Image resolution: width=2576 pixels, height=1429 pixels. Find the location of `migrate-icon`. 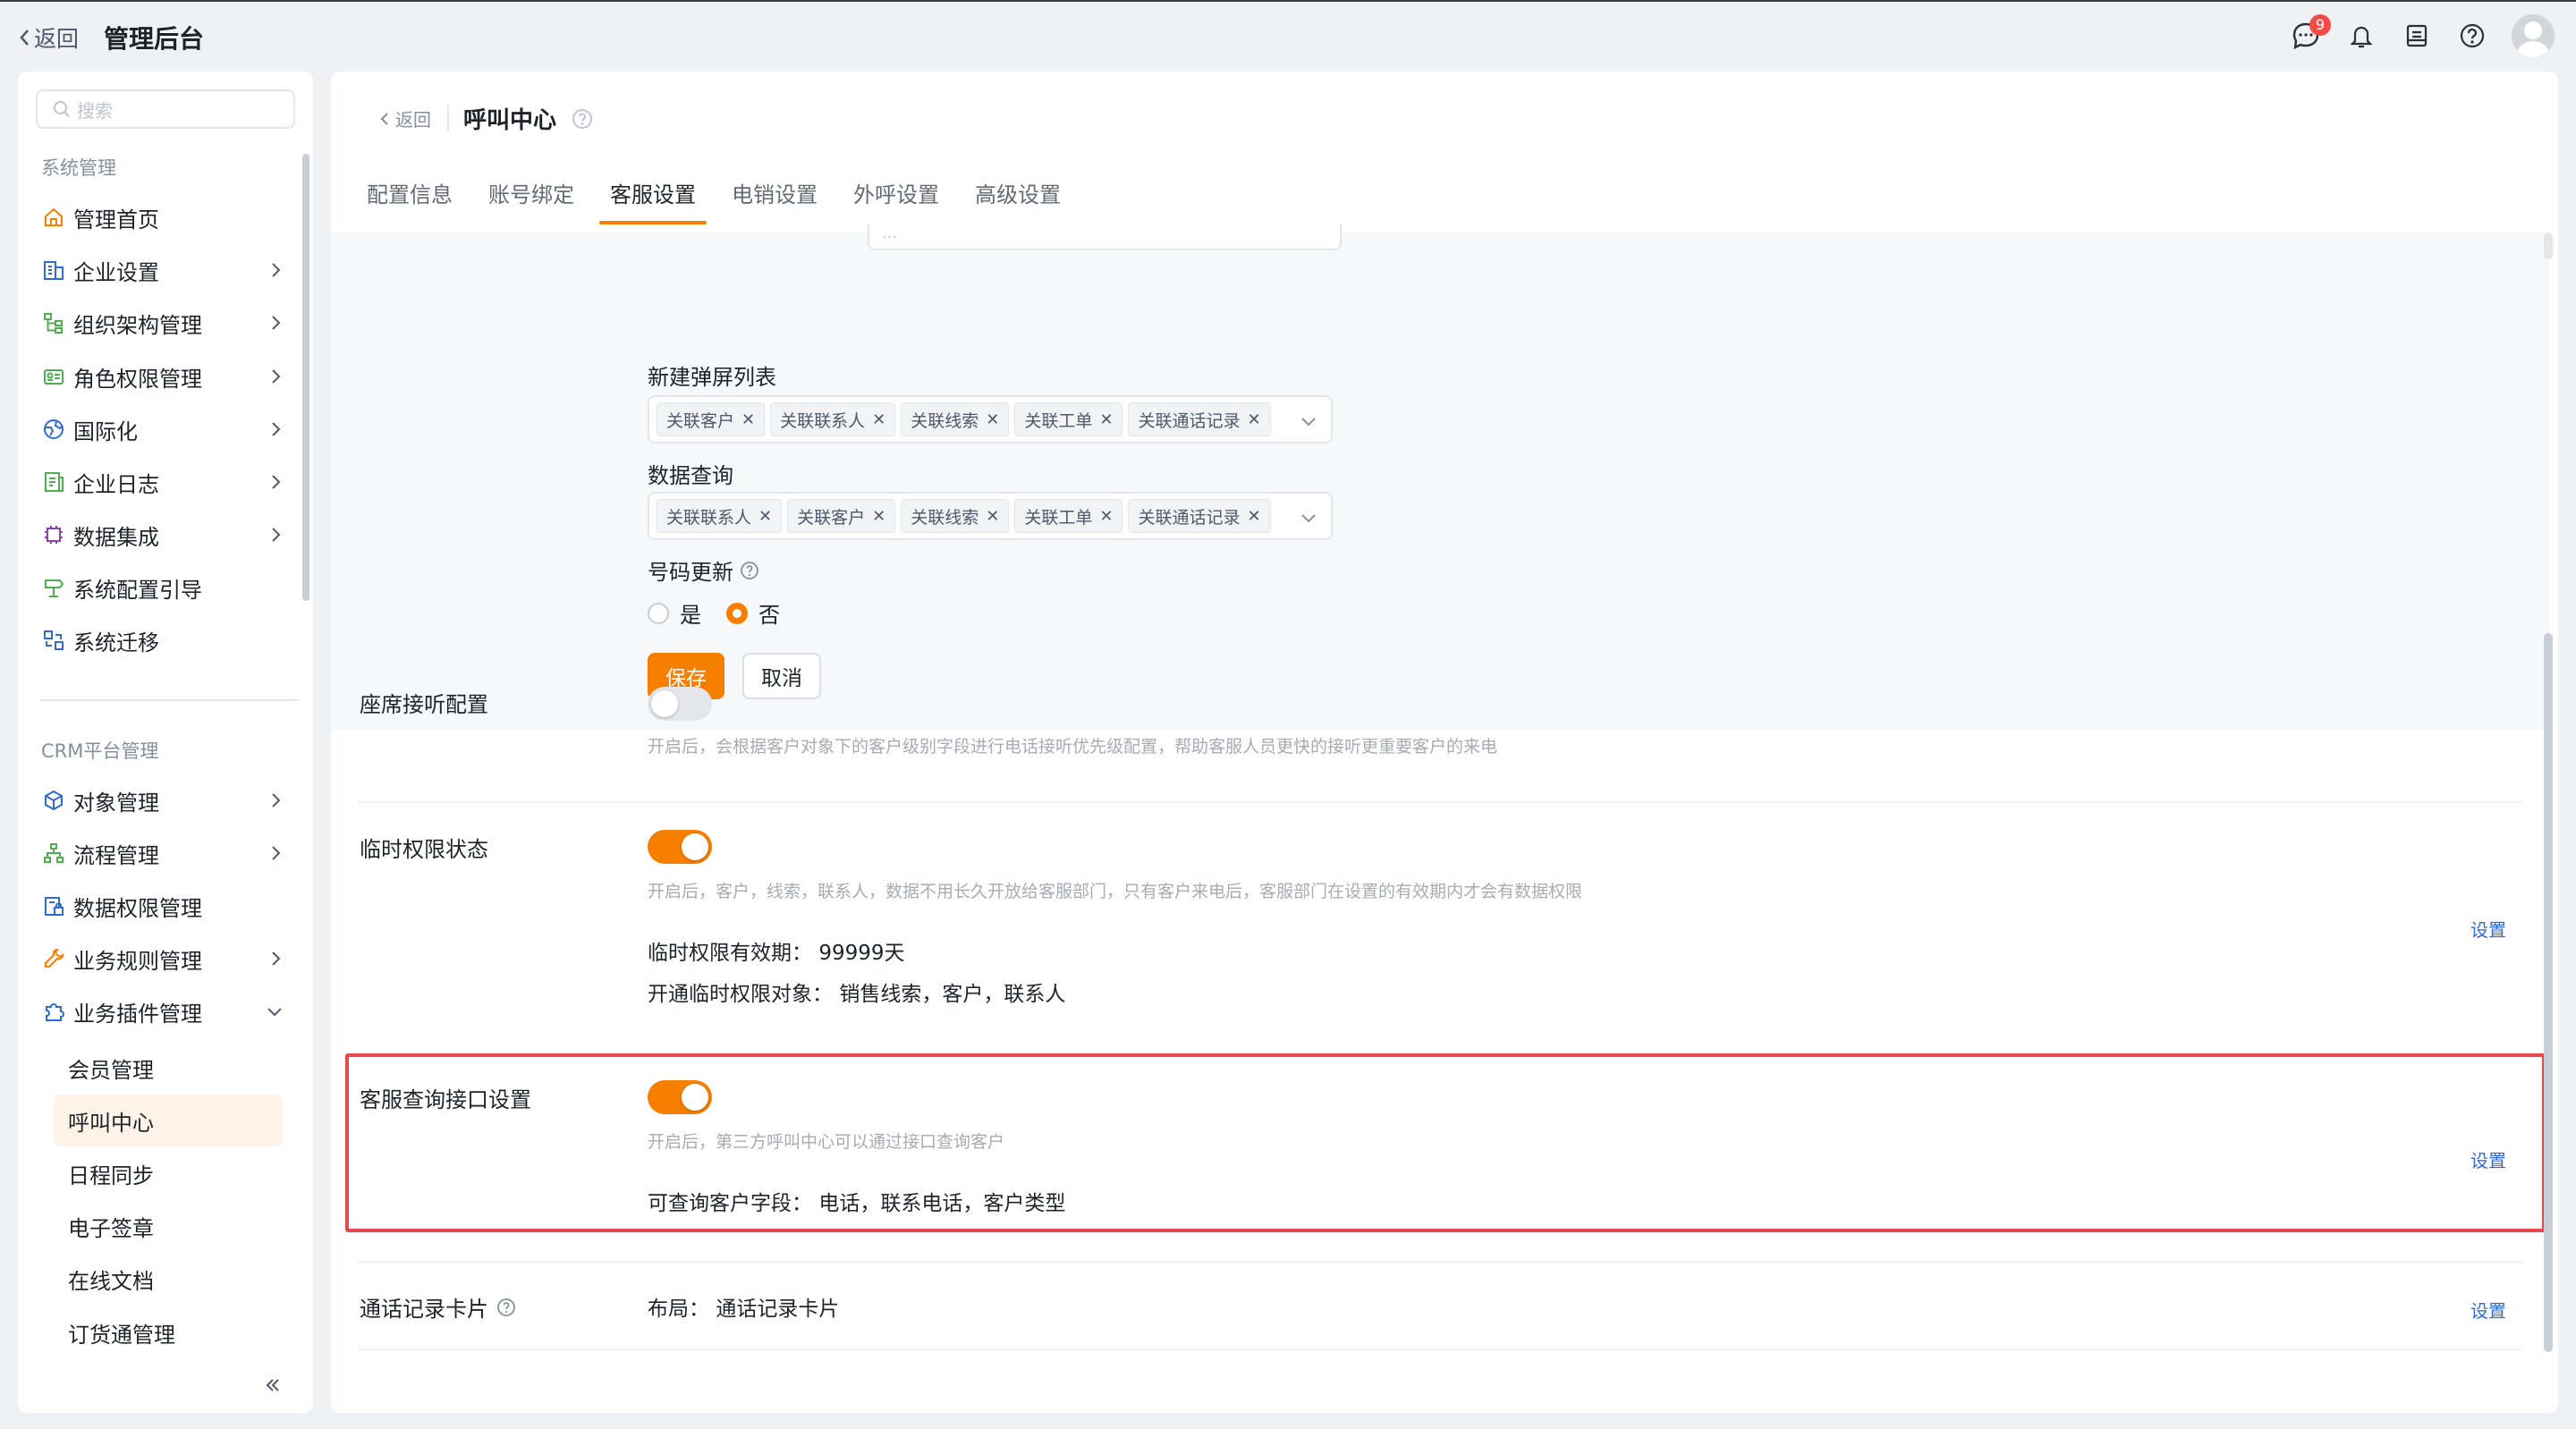

migrate-icon is located at coordinates (53, 640).